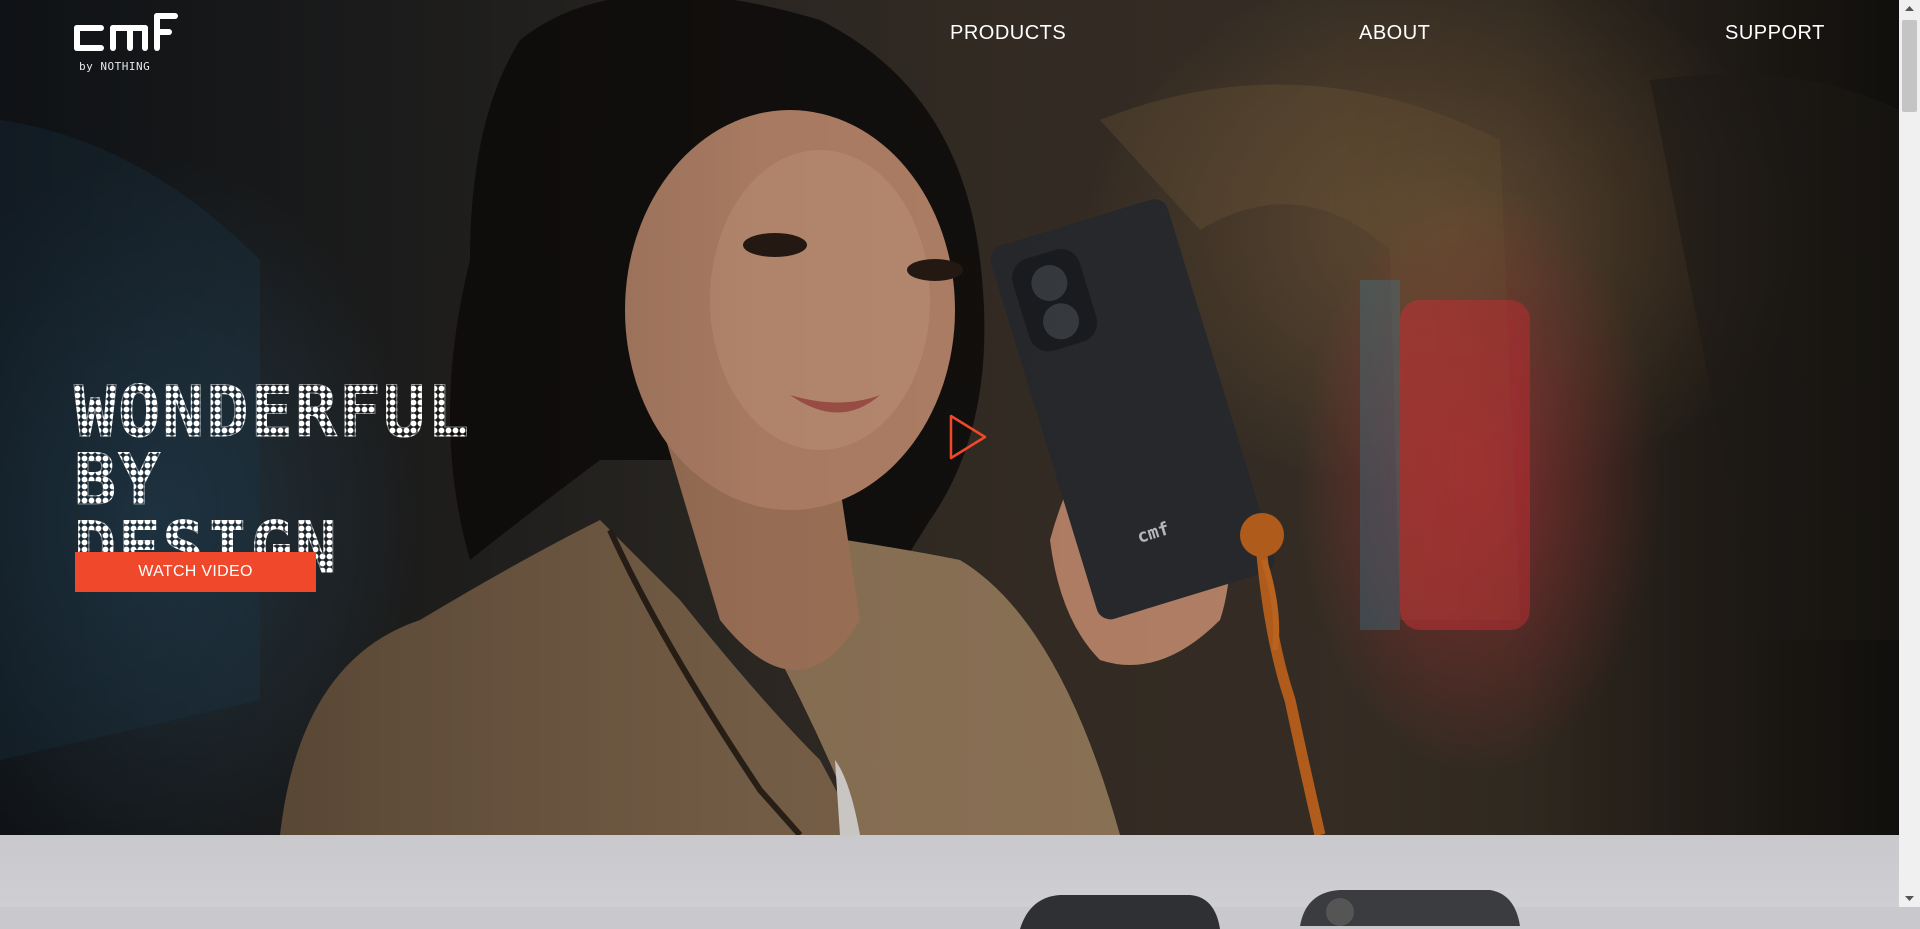 The image size is (1920, 929). Describe the element at coordinates (968, 437) in the screenshot. I see `play-icon` at that location.